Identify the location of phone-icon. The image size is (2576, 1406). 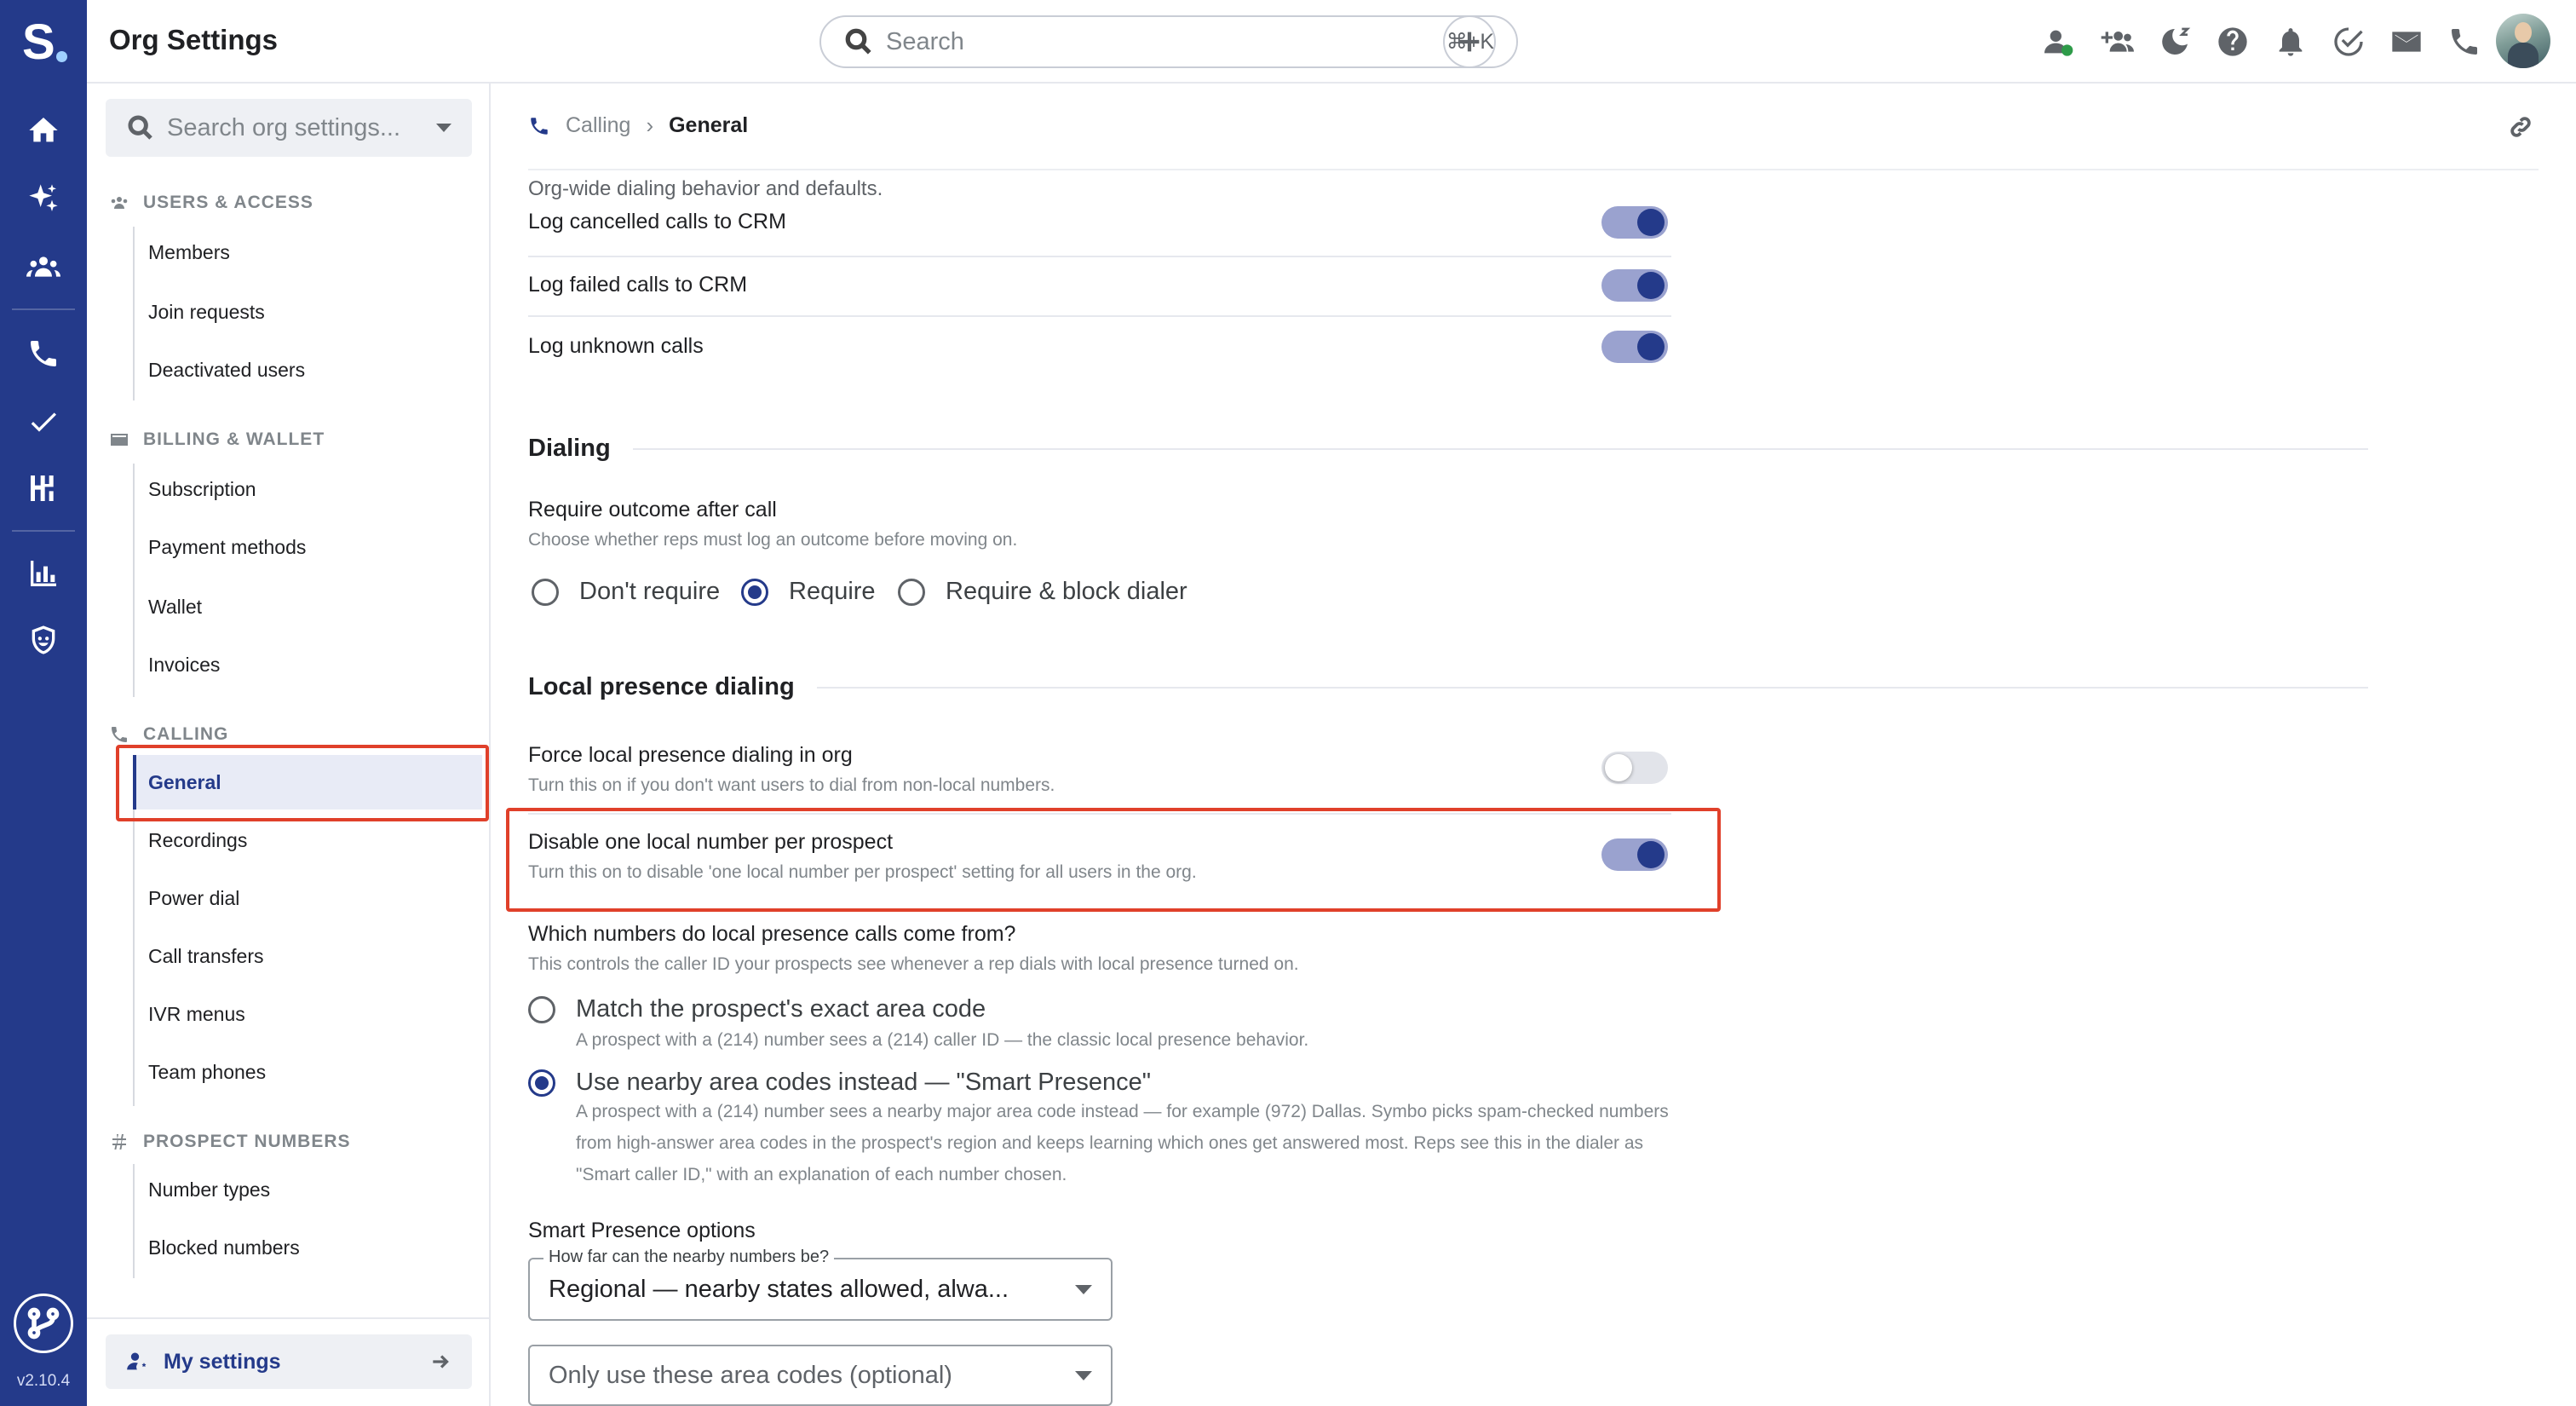
(43, 353).